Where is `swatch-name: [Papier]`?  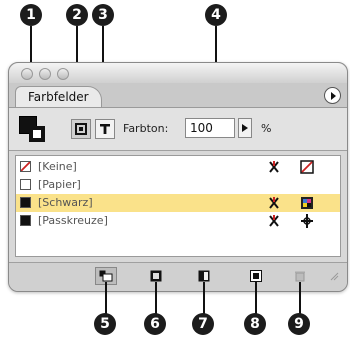 swatch-name: [Papier] is located at coordinates (59, 184).